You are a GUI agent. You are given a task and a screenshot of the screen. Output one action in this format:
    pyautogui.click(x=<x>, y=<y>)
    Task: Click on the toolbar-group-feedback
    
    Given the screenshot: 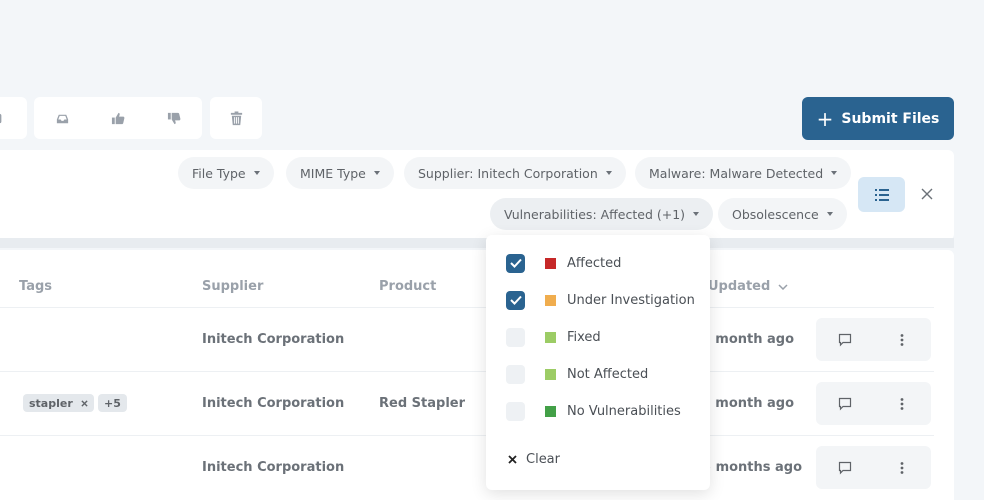 What is the action you would take?
    pyautogui.click(x=118, y=118)
    